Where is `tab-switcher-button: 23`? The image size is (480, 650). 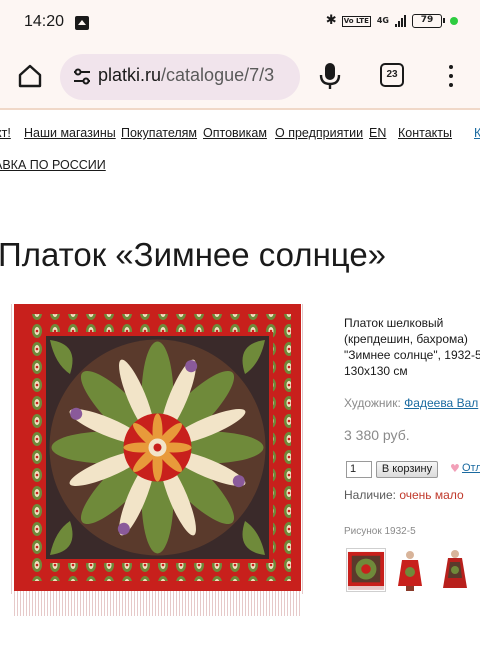
tab-switcher-button: 23 is located at coordinates (392, 75).